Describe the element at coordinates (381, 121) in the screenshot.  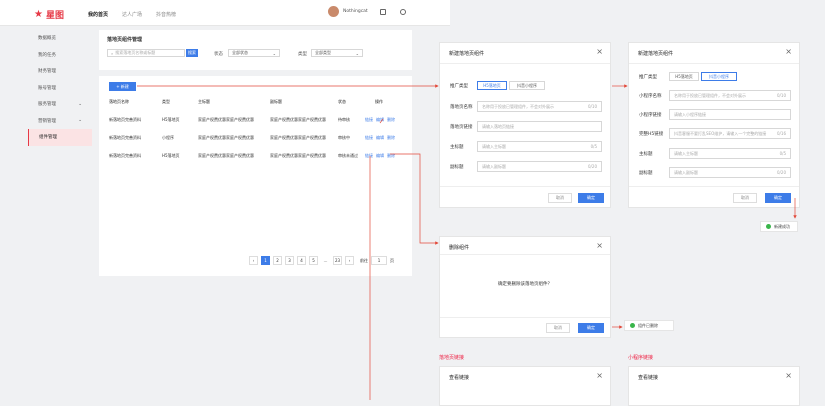
I see `arrow-tick` at that location.